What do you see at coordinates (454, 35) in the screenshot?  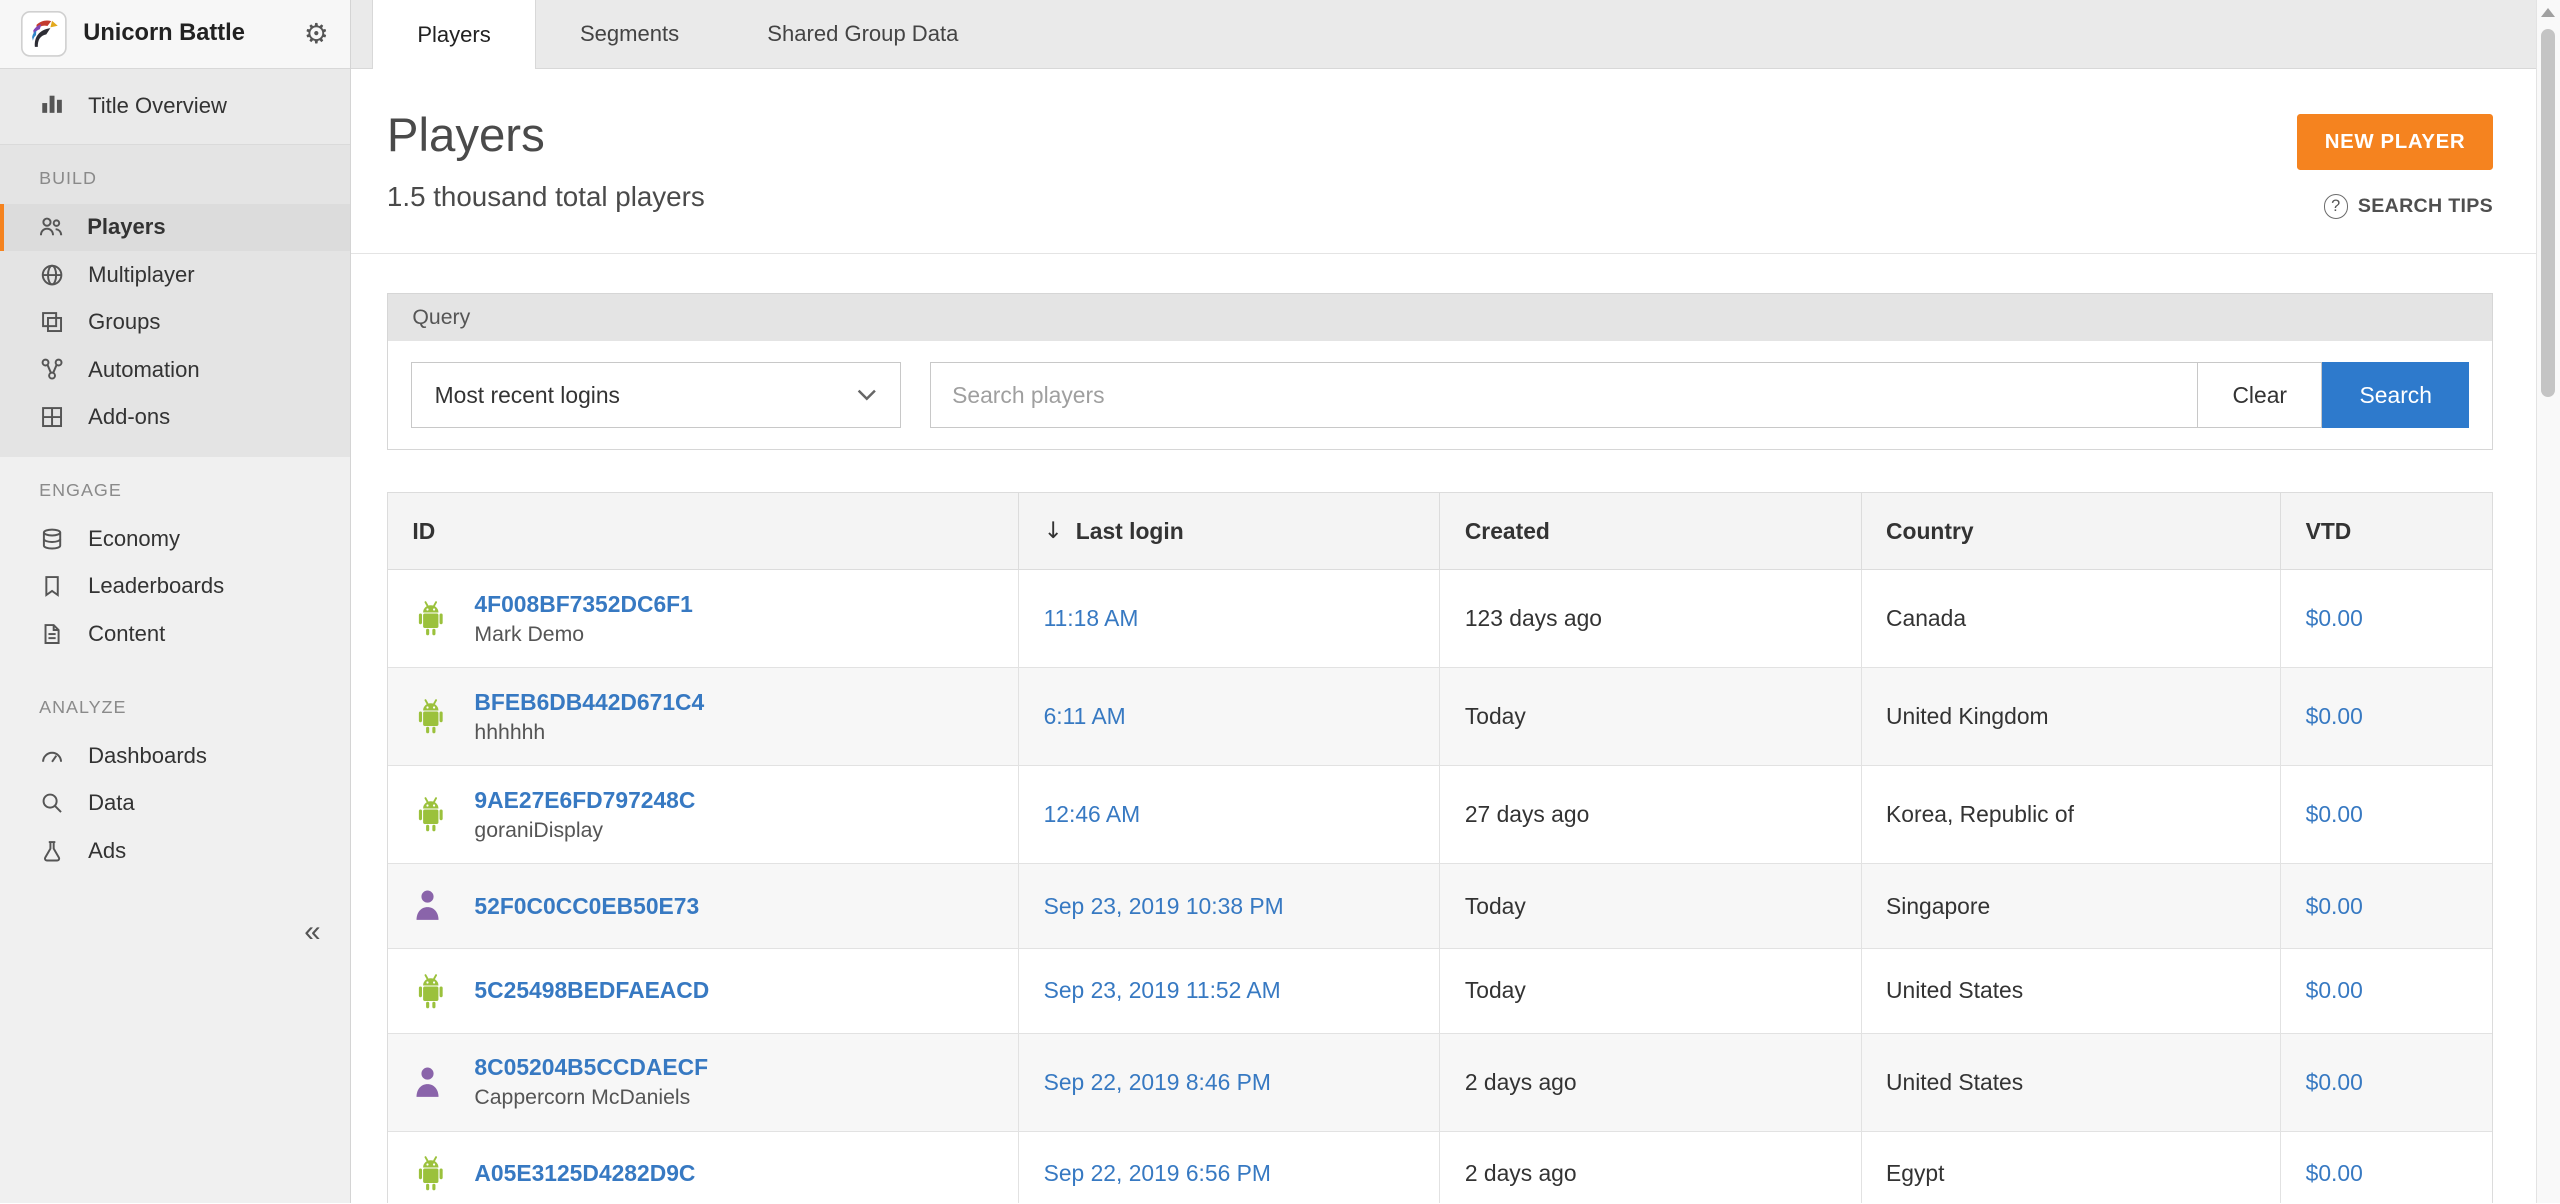 I see `tab-players: Players` at bounding box center [454, 35].